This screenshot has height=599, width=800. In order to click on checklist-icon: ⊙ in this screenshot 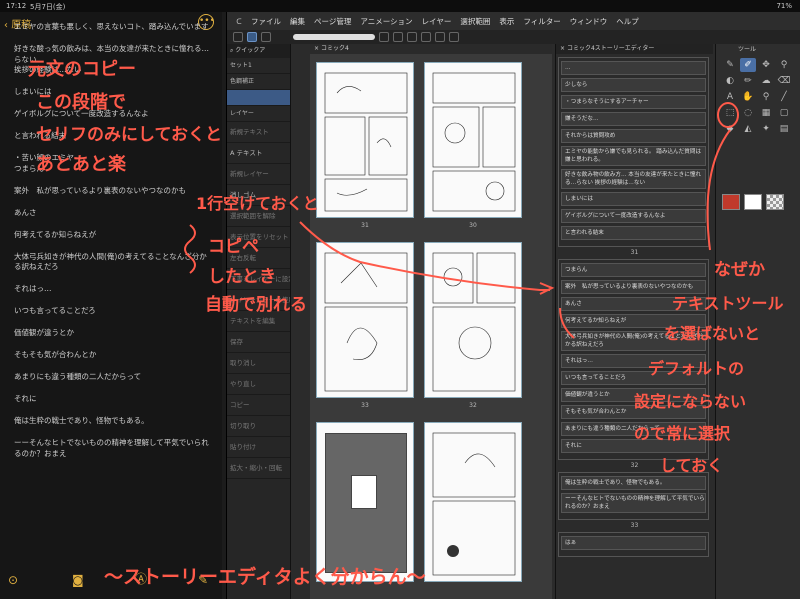, I will do `click(13, 580)`.